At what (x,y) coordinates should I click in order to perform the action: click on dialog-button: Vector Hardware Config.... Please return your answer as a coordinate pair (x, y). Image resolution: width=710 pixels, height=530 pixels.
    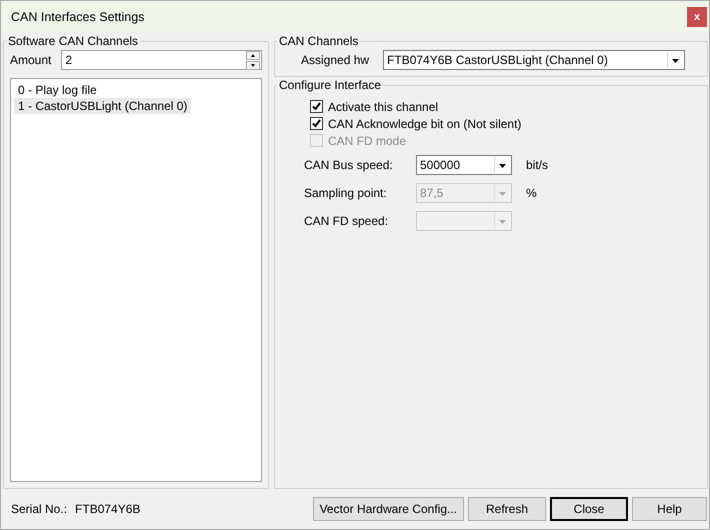
    Looking at the image, I should click on (388, 509).